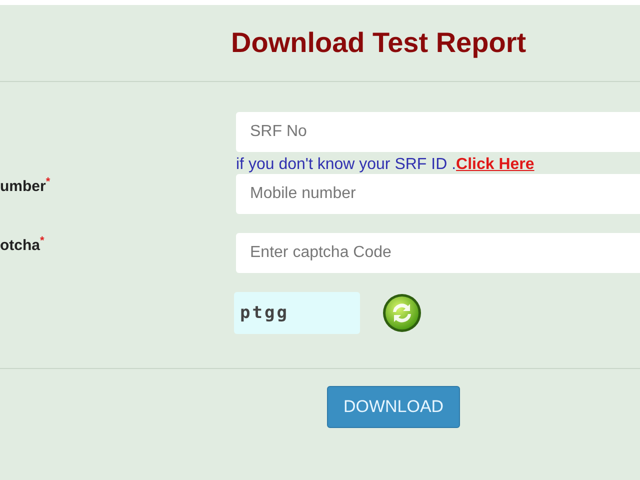 This screenshot has height=480, width=640. What do you see at coordinates (438, 253) in the screenshot?
I see `input-field: Enter captcha Code` at bounding box center [438, 253].